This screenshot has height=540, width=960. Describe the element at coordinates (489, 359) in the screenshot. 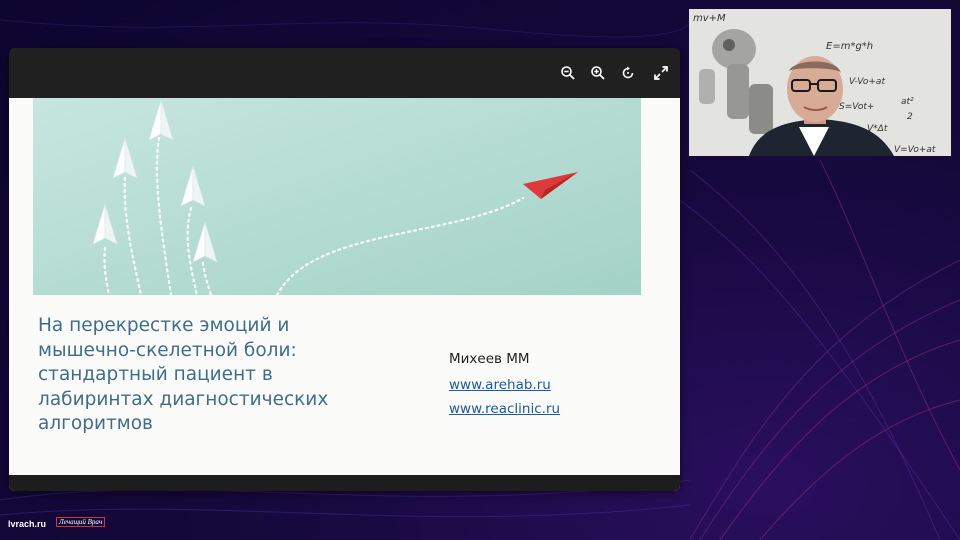

I see `author-name: Михеев ММ` at that location.